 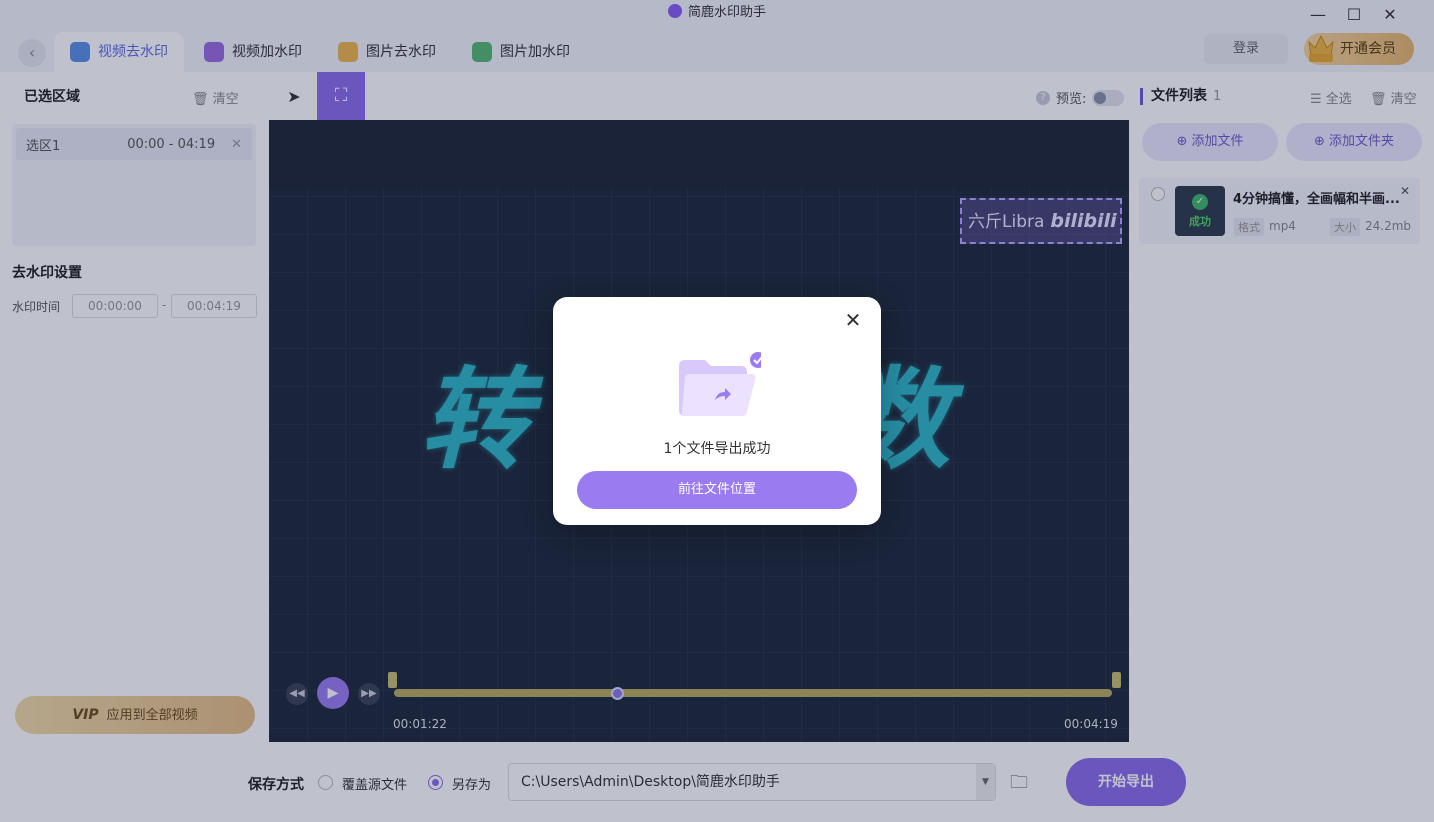 I want to click on folder-success-icon, so click(x=720, y=384).